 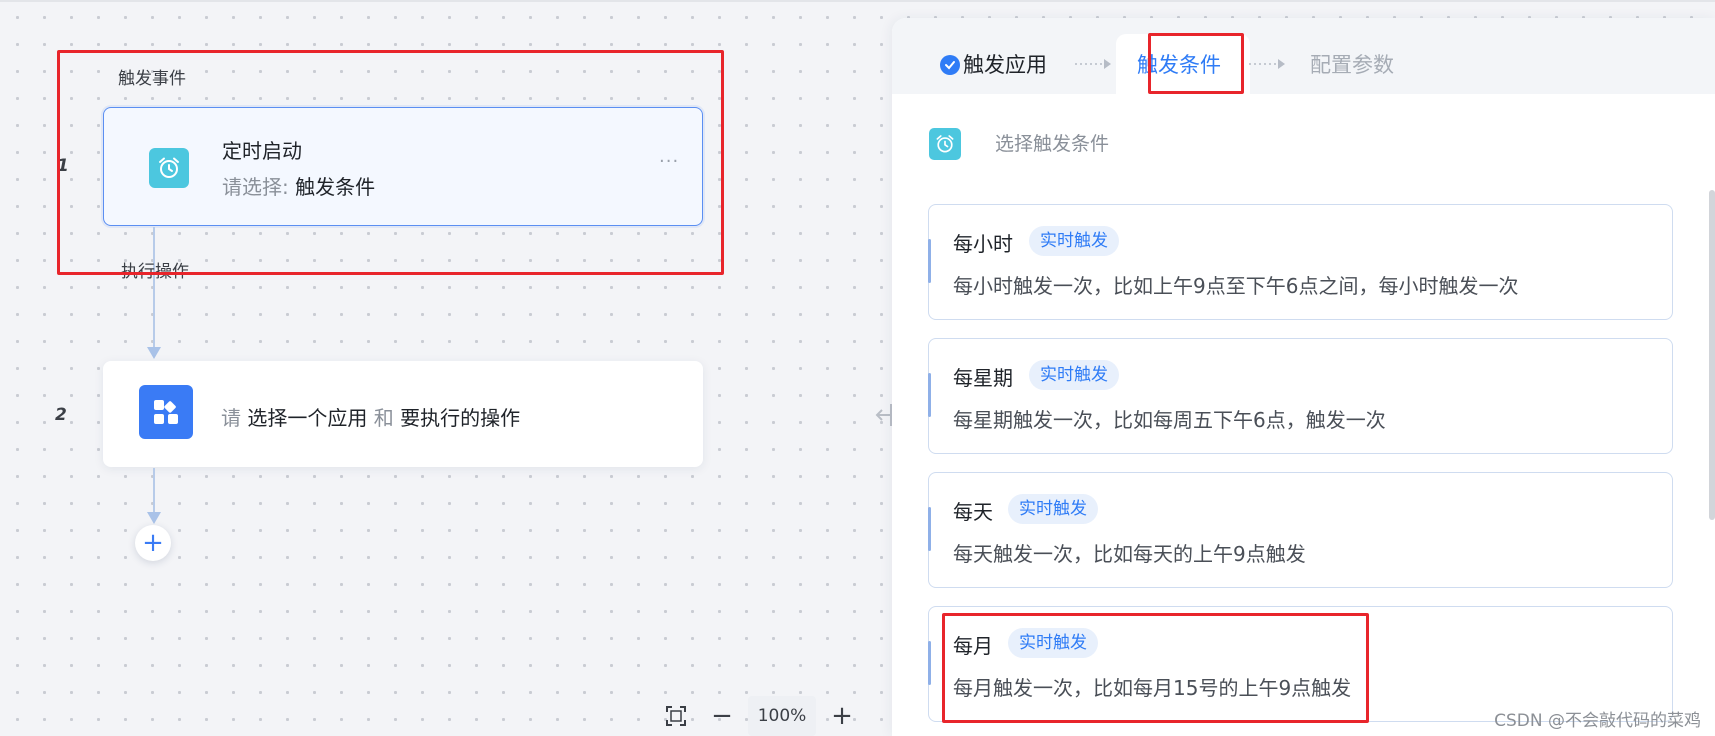 I want to click on condition-card-daily: 每天 实时触发 每天触发一次，比如每天的上午9点触发, so click(x=1300, y=530).